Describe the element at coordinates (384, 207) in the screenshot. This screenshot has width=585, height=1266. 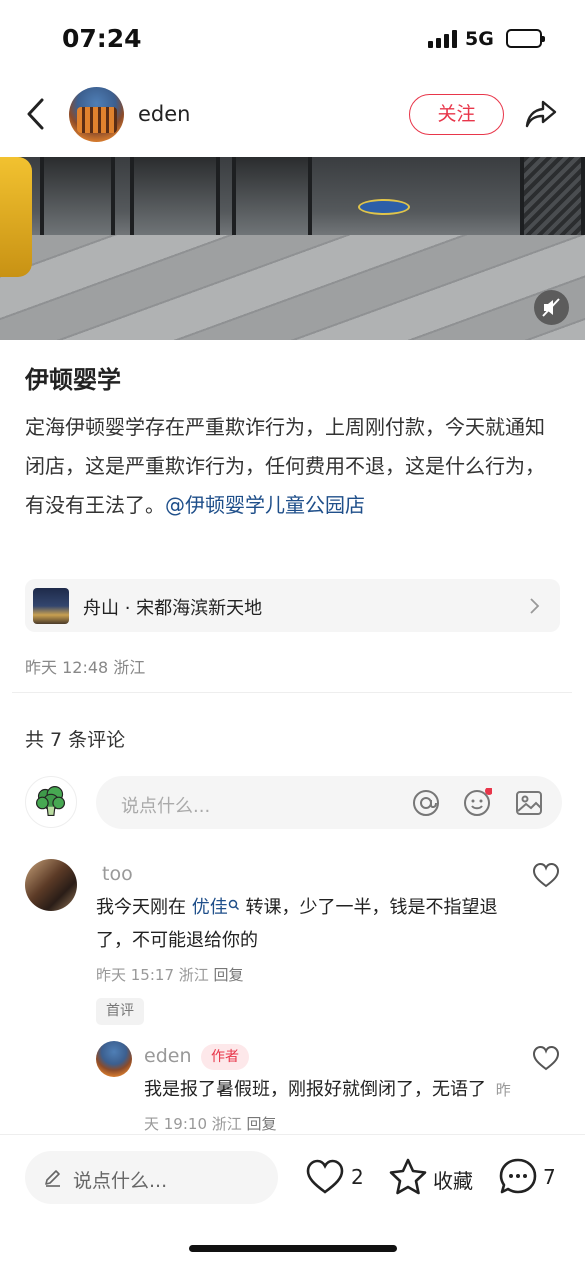
I see `floor-sign` at that location.